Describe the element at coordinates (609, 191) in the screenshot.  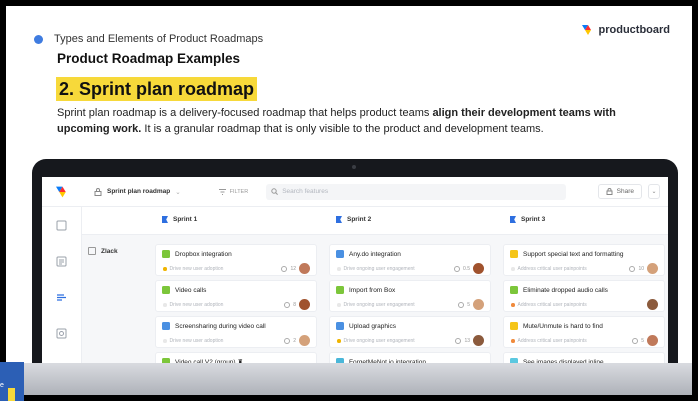
I see `lock-icon` at that location.